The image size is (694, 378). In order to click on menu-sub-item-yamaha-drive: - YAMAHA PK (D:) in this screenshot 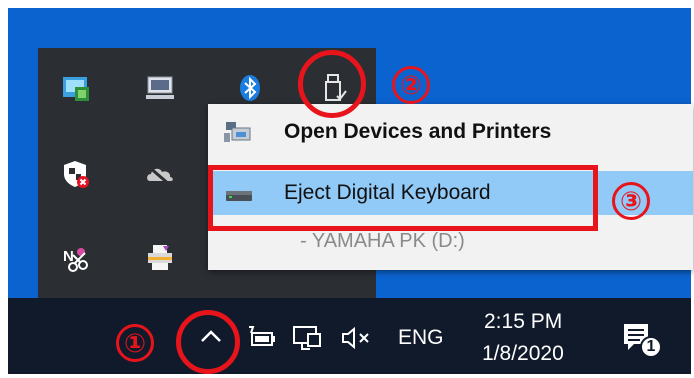, I will do `click(382, 241)`.